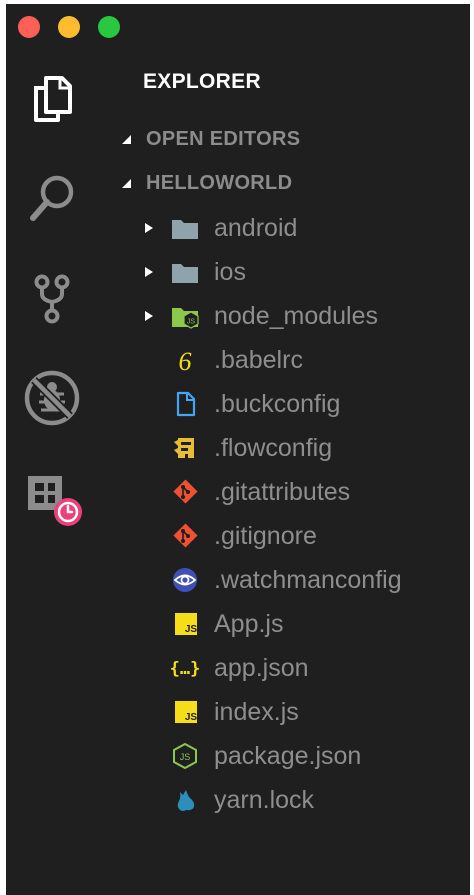  Describe the element at coordinates (185, 404) in the screenshot. I see `file-icon` at that location.